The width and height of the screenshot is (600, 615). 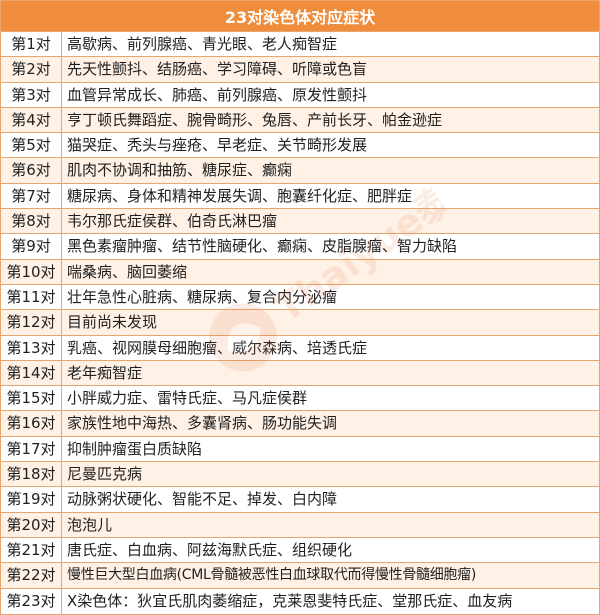 What do you see at coordinates (31, 145) in the screenshot?
I see `chromosome-pair-label: 第5对` at bounding box center [31, 145].